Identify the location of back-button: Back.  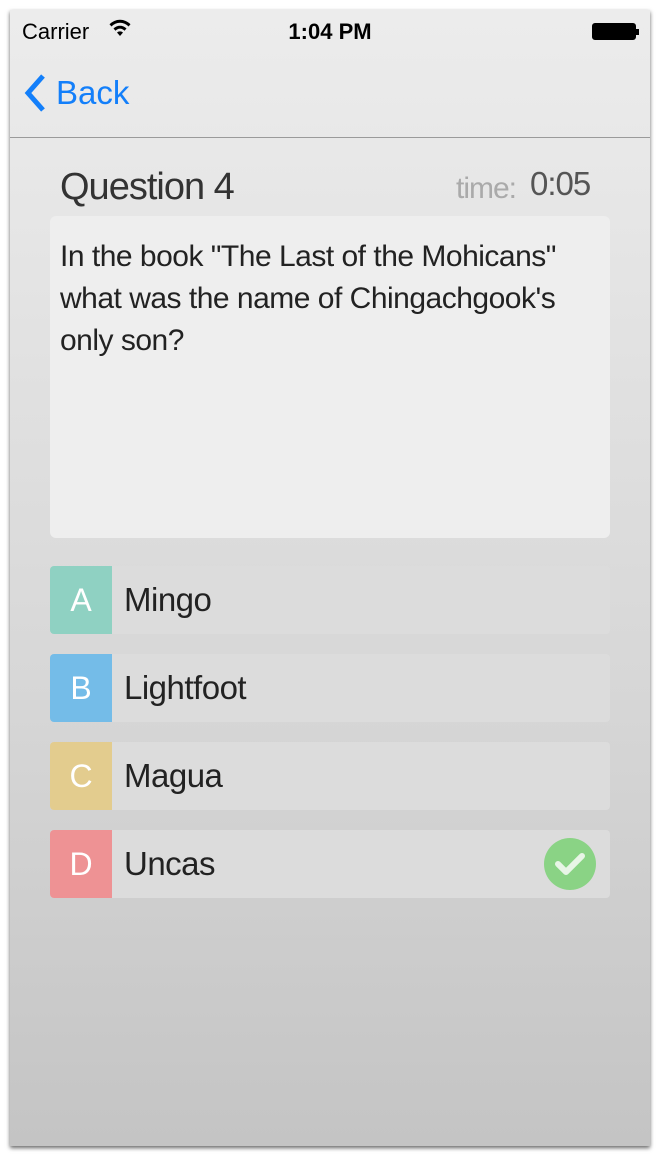
(76, 93).